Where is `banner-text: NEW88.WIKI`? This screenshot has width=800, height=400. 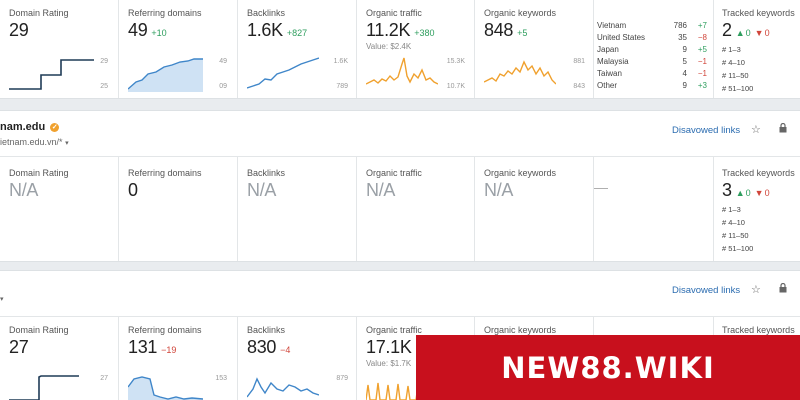
banner-text: NEW88.WIKI is located at coordinates (608, 367).